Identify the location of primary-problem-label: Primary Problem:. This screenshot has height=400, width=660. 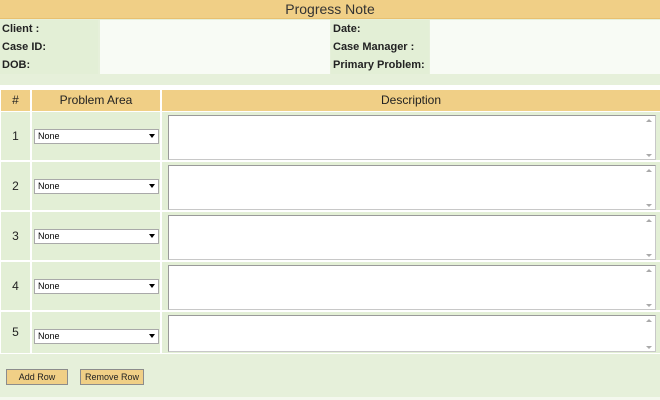
(380, 65).